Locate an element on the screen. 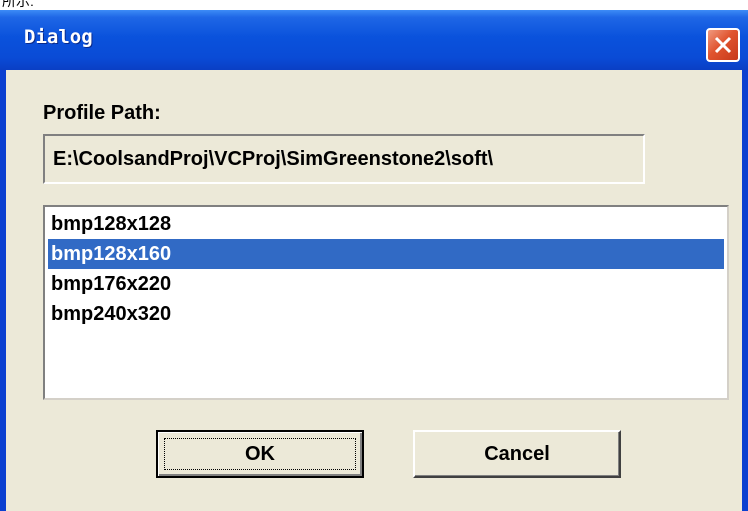 The width and height of the screenshot is (748, 511). close-button is located at coordinates (723, 45).